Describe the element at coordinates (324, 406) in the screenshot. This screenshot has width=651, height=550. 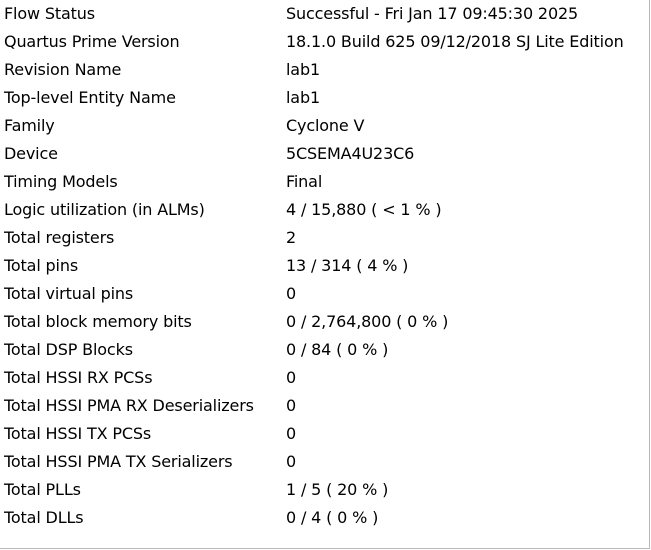
I see `table-row-hssi-pma-rx-deserializers: Total HSSI PMA RX Deserializers 0` at that location.